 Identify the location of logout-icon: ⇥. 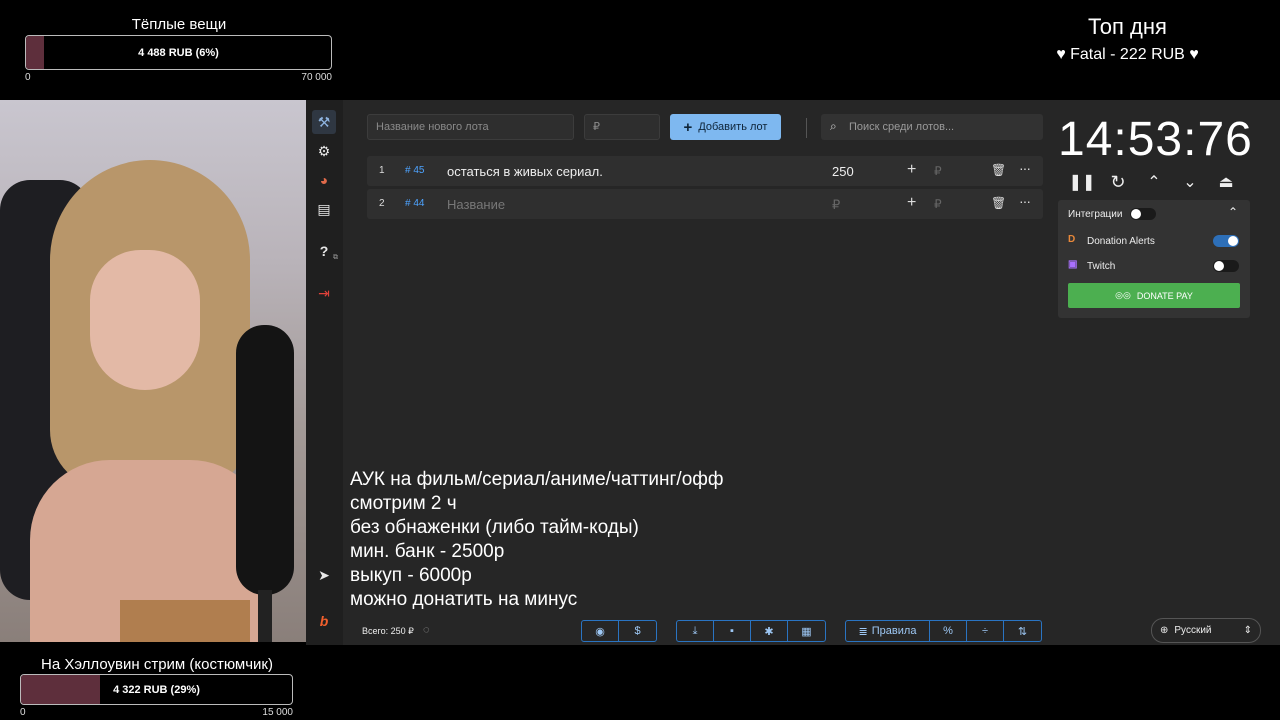
(324, 293).